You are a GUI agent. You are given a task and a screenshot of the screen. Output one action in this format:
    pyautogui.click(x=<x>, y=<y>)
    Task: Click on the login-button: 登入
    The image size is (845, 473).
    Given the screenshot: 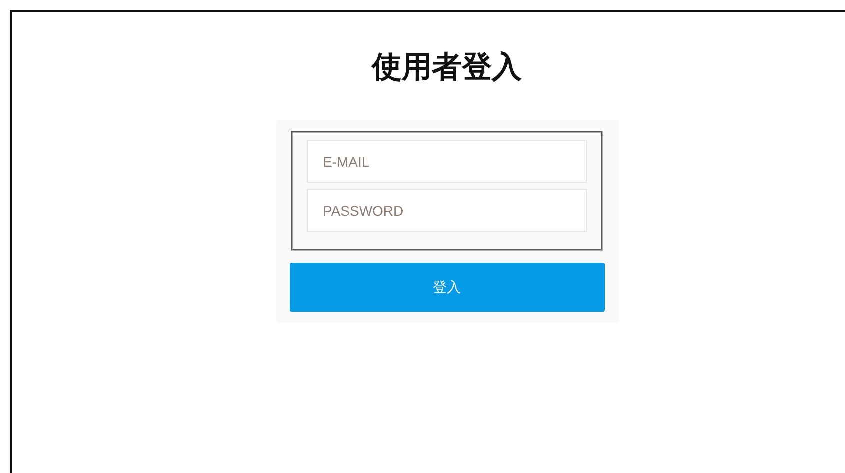 What is the action you would take?
    pyautogui.click(x=447, y=287)
    